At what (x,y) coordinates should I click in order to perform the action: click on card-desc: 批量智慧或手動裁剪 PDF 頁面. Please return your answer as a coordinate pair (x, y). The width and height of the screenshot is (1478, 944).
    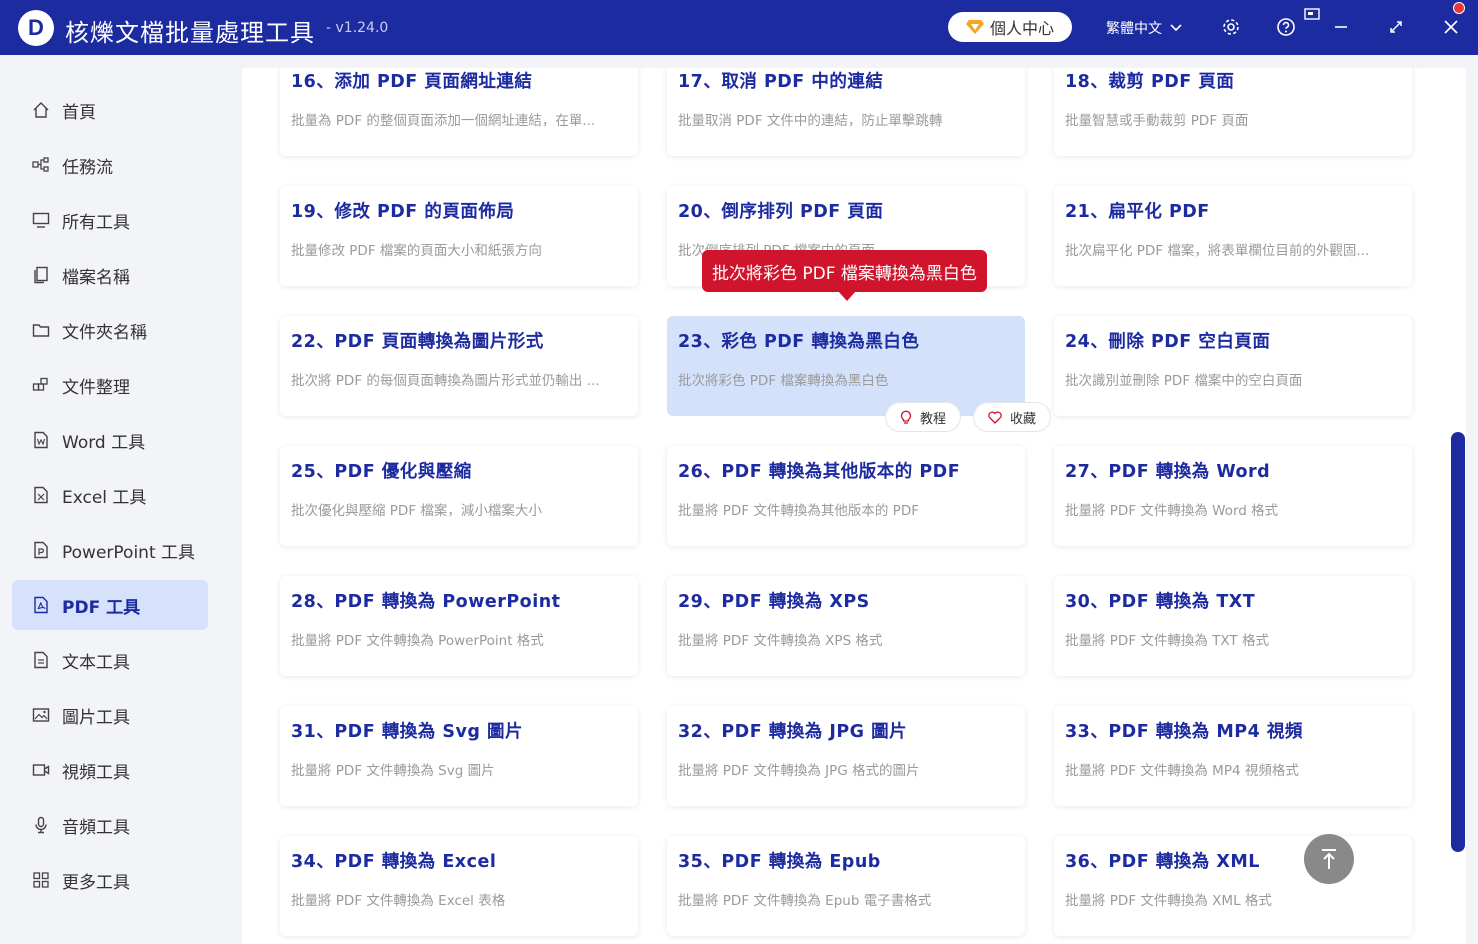
    Looking at the image, I should click on (1157, 121).